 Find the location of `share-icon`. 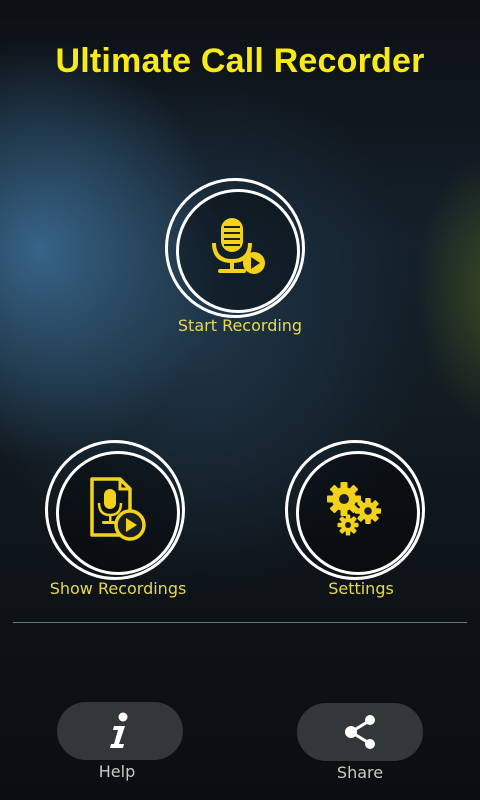

share-icon is located at coordinates (360, 732).